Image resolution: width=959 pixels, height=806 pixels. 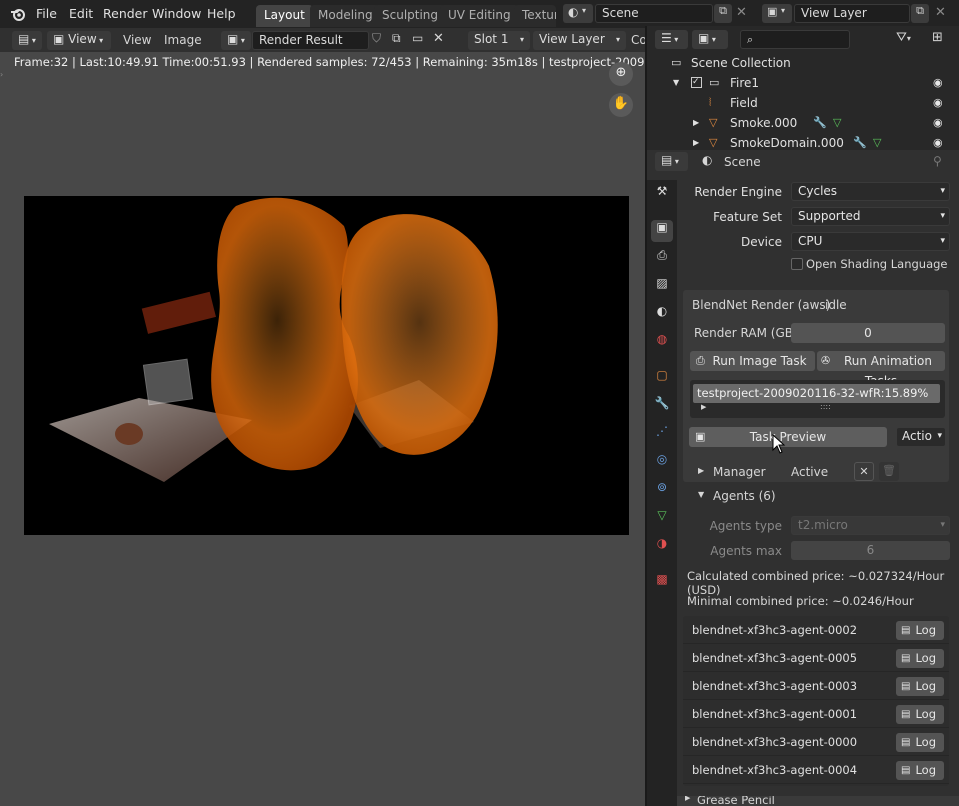 I want to click on tab-sculpting: Sculpting, so click(x=410, y=16).